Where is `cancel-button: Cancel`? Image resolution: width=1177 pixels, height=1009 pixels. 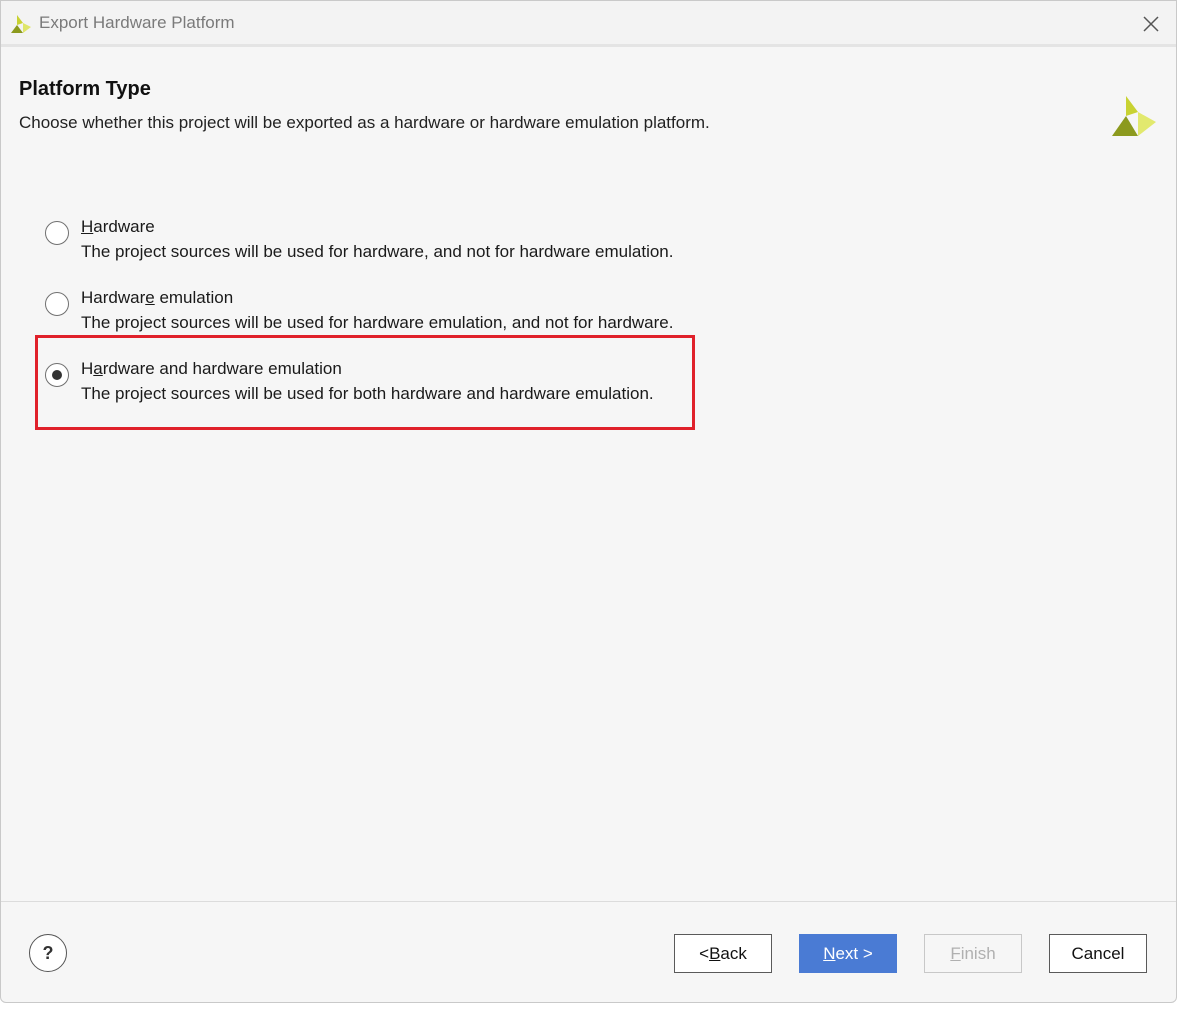
cancel-button: Cancel is located at coordinates (1098, 953).